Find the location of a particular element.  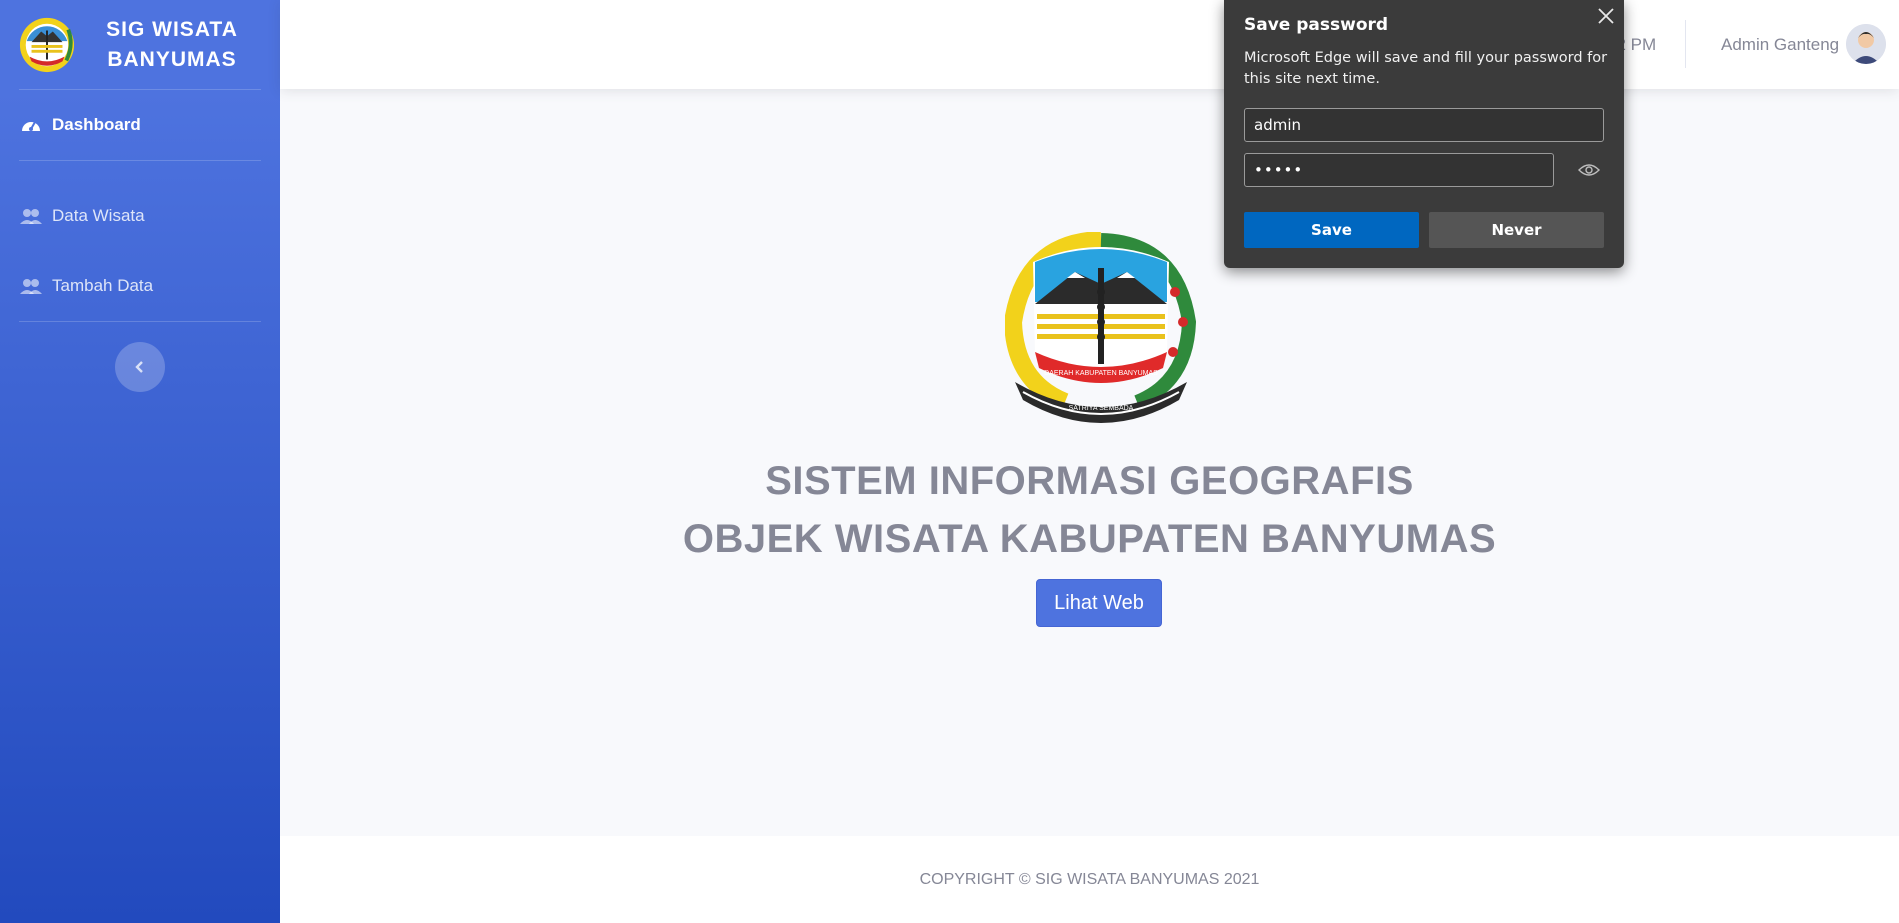

save-button: Save is located at coordinates (1331, 230).